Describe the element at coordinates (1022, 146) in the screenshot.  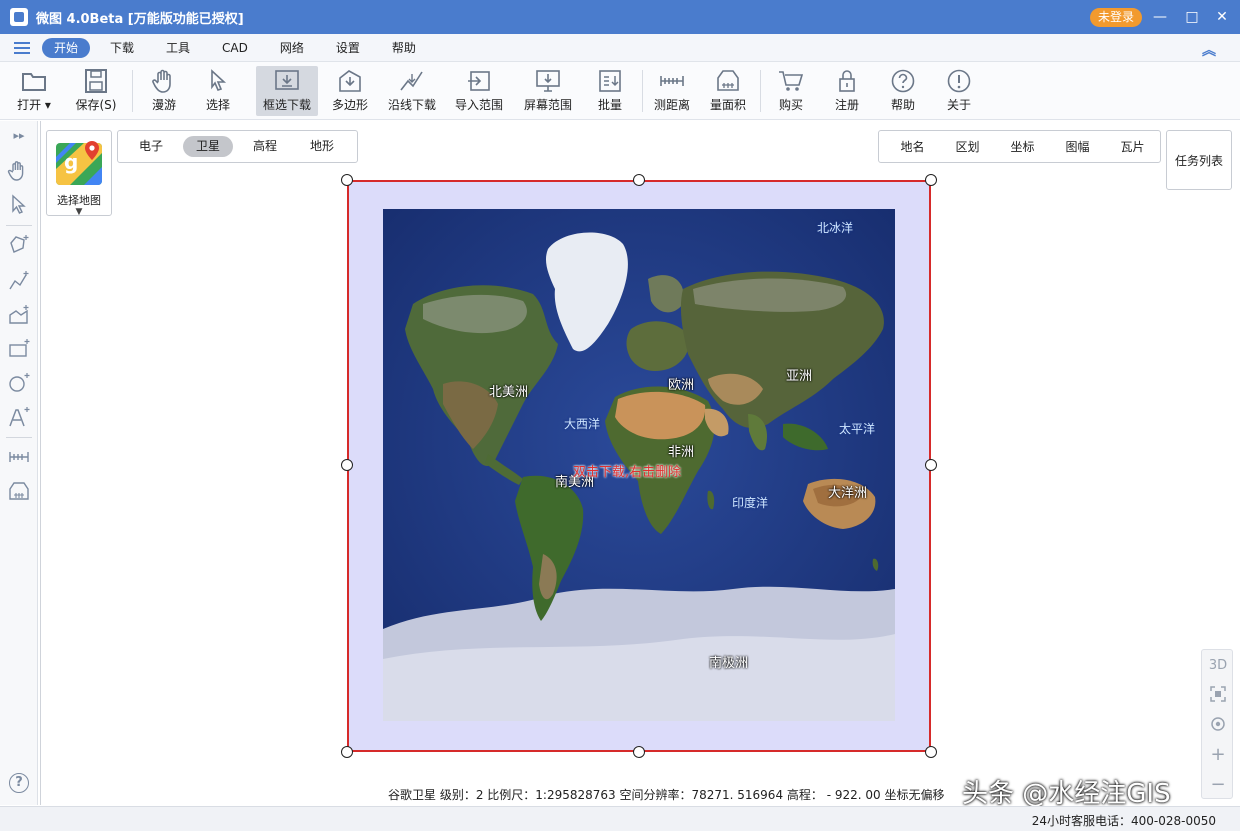
I see `layer-coordinate: 坐标` at that location.